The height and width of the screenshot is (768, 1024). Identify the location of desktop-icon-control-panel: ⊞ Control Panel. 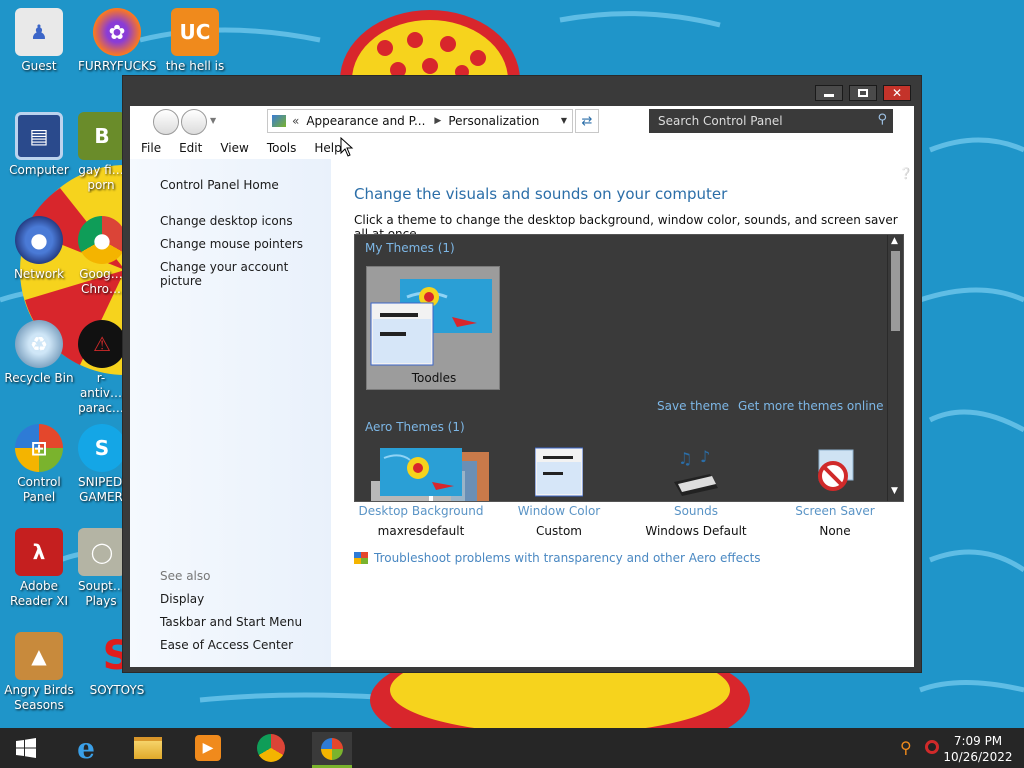
(39, 464).